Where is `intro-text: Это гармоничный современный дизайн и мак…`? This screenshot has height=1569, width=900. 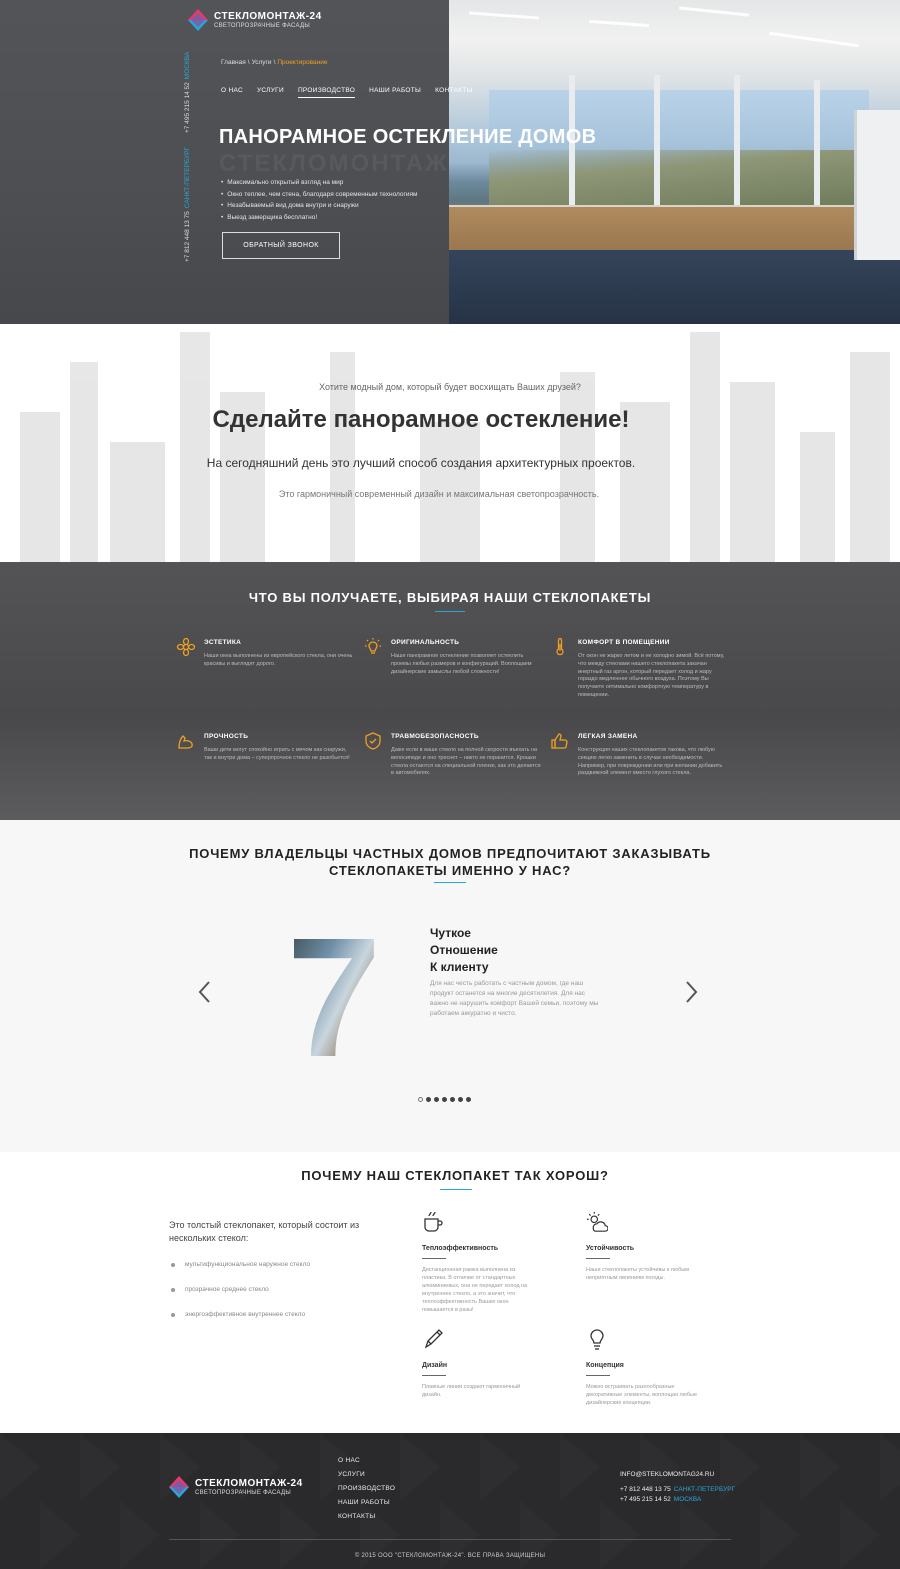 intro-text: Это гармоничный современный дизайн и мак… is located at coordinates (439, 494).